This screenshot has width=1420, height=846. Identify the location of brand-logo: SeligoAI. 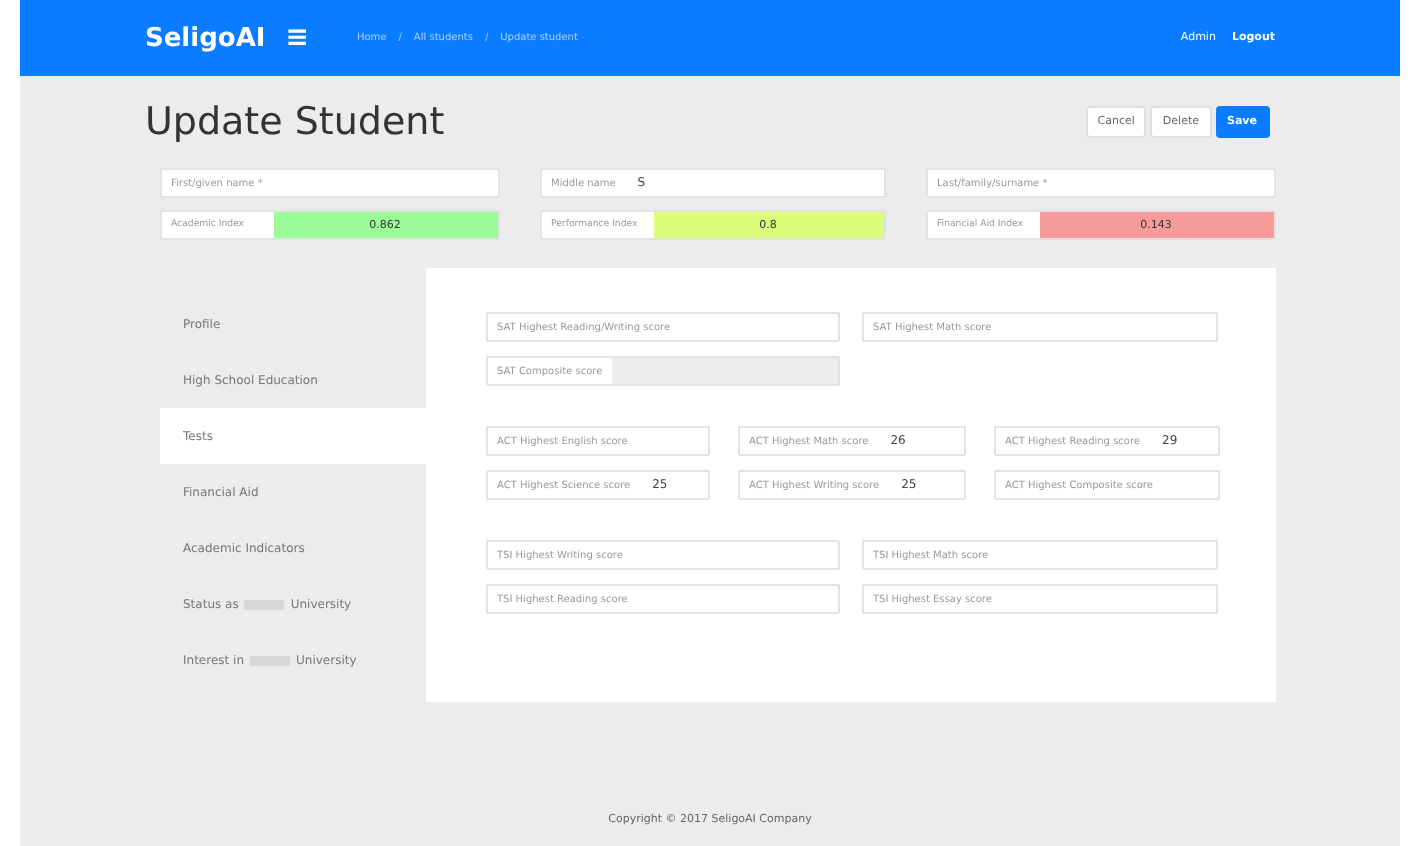
(205, 38).